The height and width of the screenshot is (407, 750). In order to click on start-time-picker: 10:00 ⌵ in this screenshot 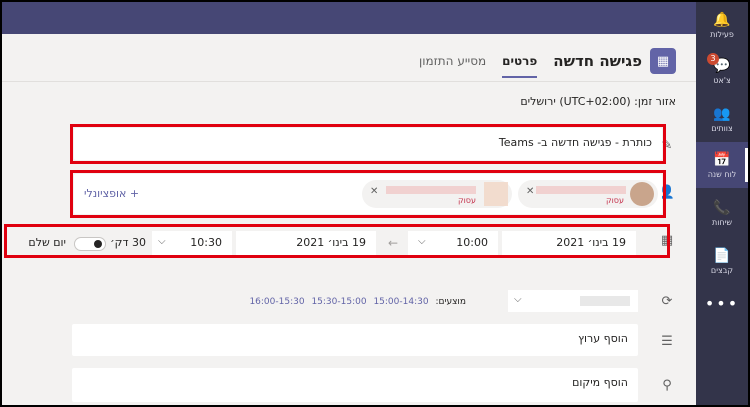, I will do `click(453, 243)`.